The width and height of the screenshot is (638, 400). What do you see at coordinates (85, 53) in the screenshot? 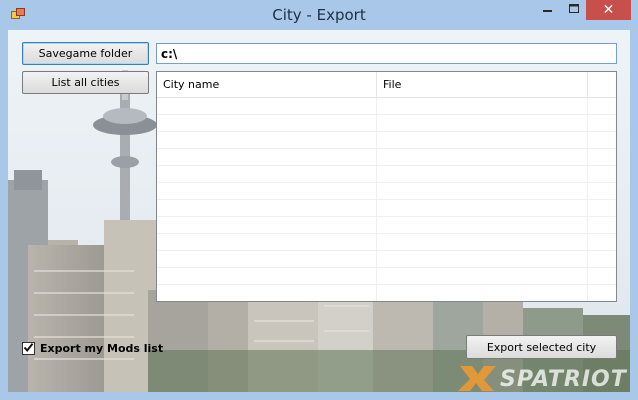
I see `savegame-folder-button: Savegame folder` at bounding box center [85, 53].